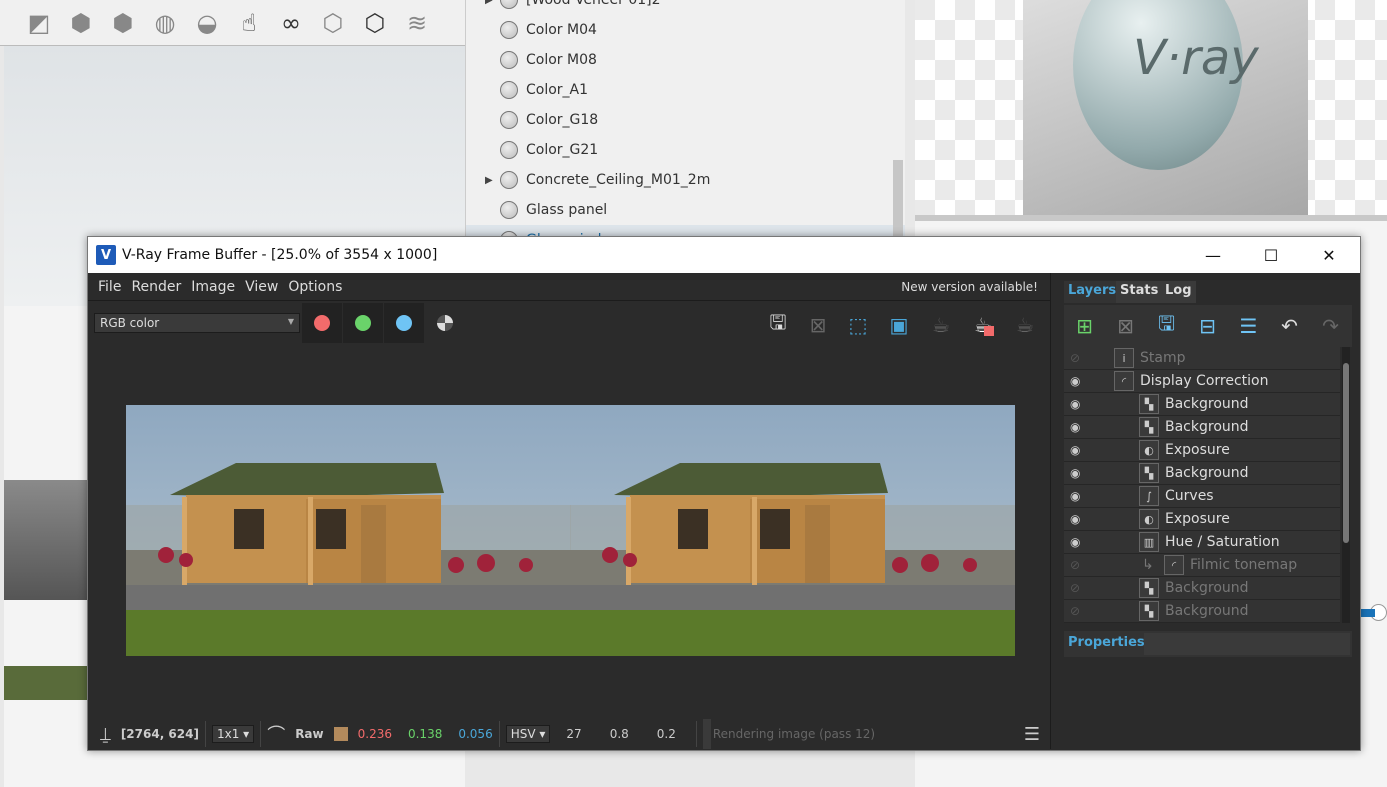 The width and height of the screenshot is (1387, 787). What do you see at coordinates (1330, 326) in the screenshot?
I see `redo-icon: ↷` at bounding box center [1330, 326].